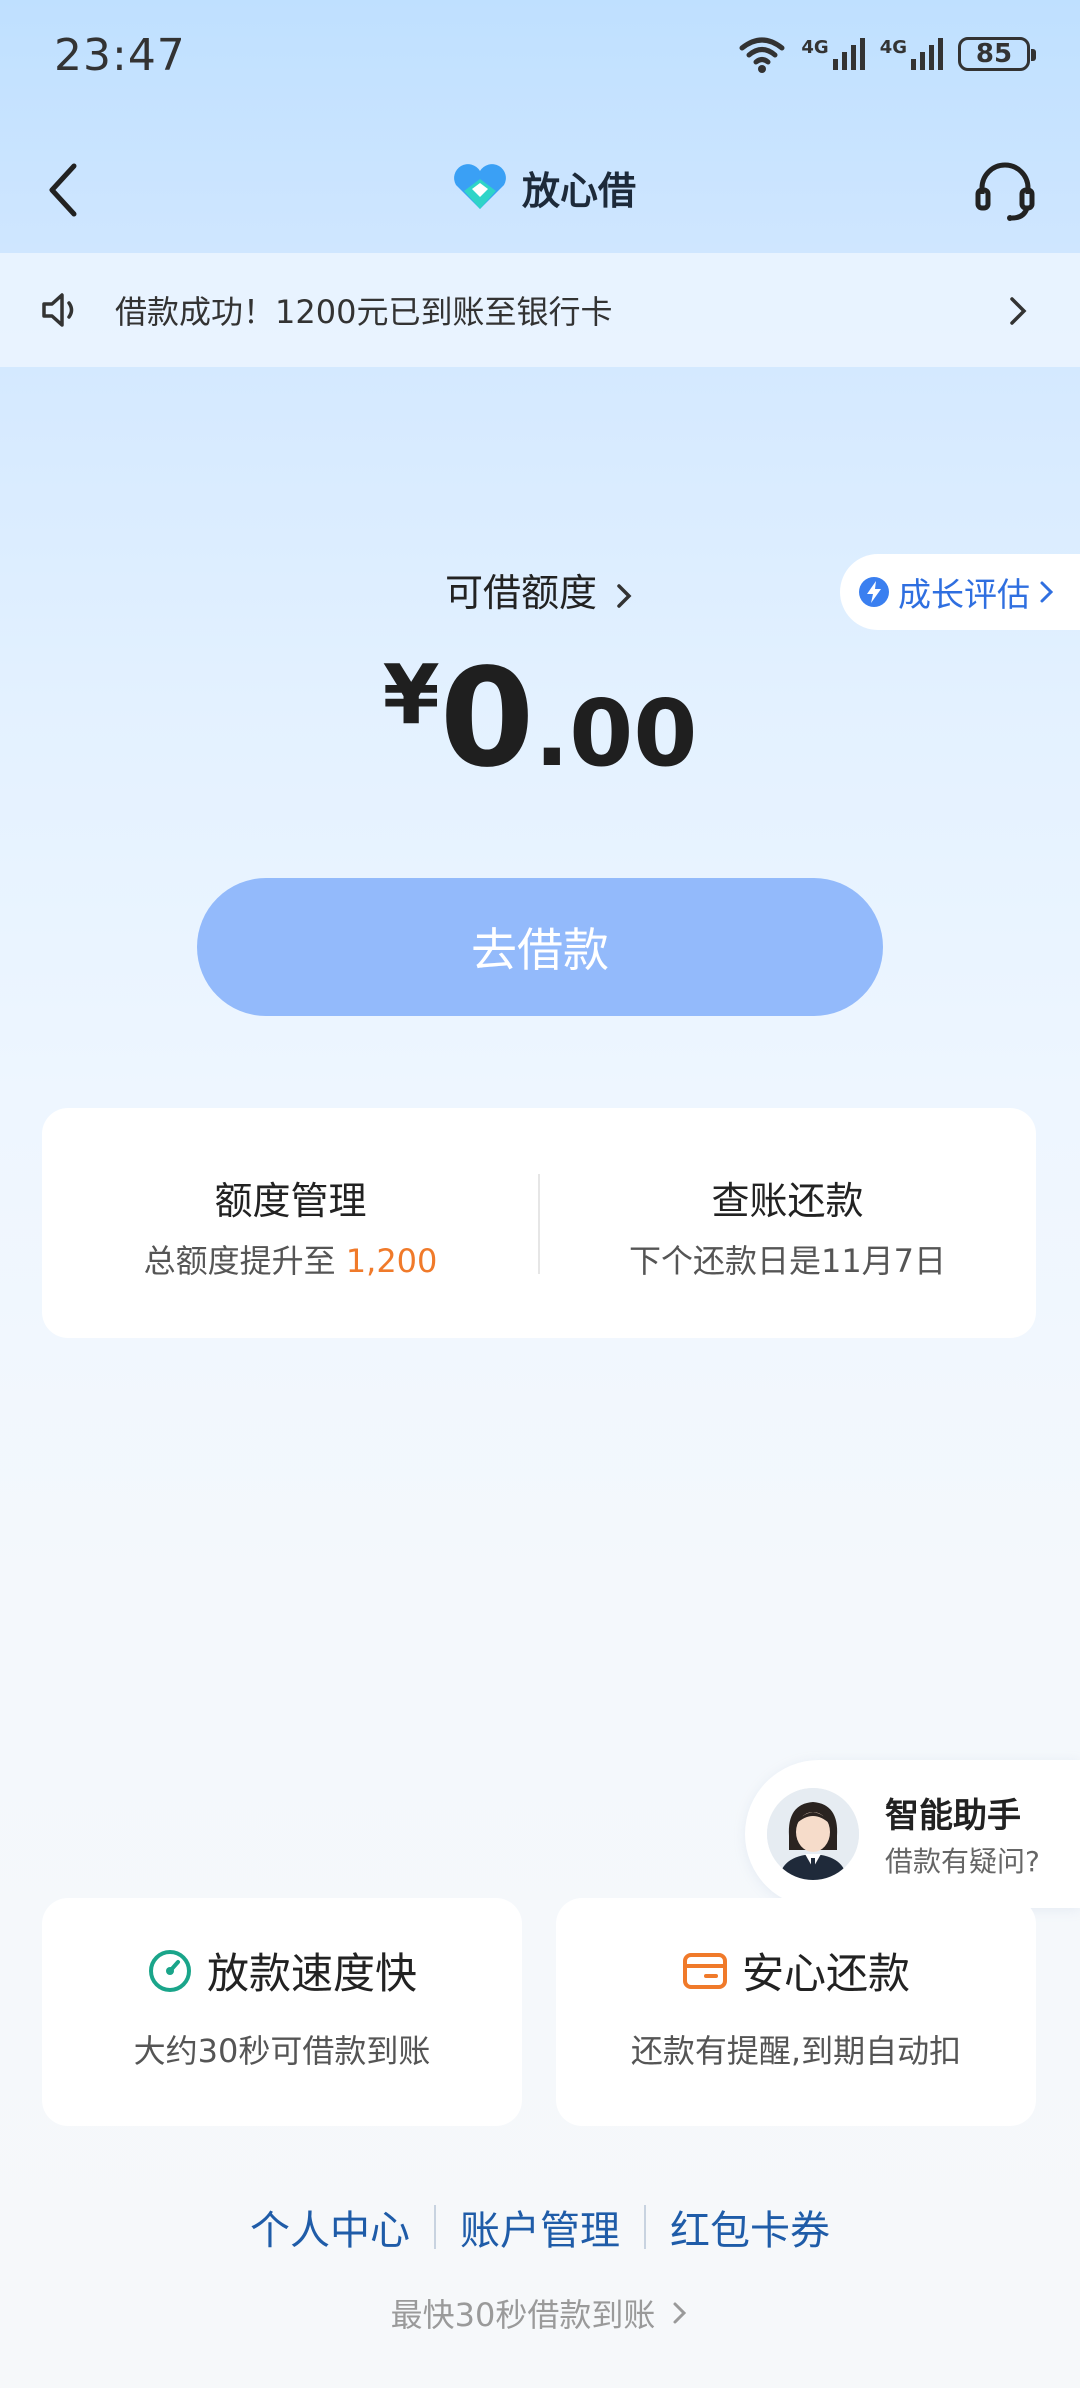 The image size is (1080, 2388). I want to click on avatar-icon, so click(813, 1834).